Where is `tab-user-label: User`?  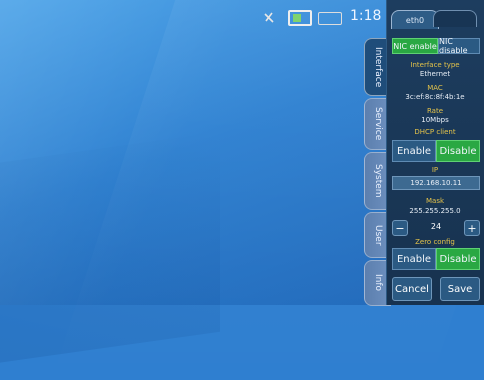
tab-user-label: User is located at coordinates (378, 235).